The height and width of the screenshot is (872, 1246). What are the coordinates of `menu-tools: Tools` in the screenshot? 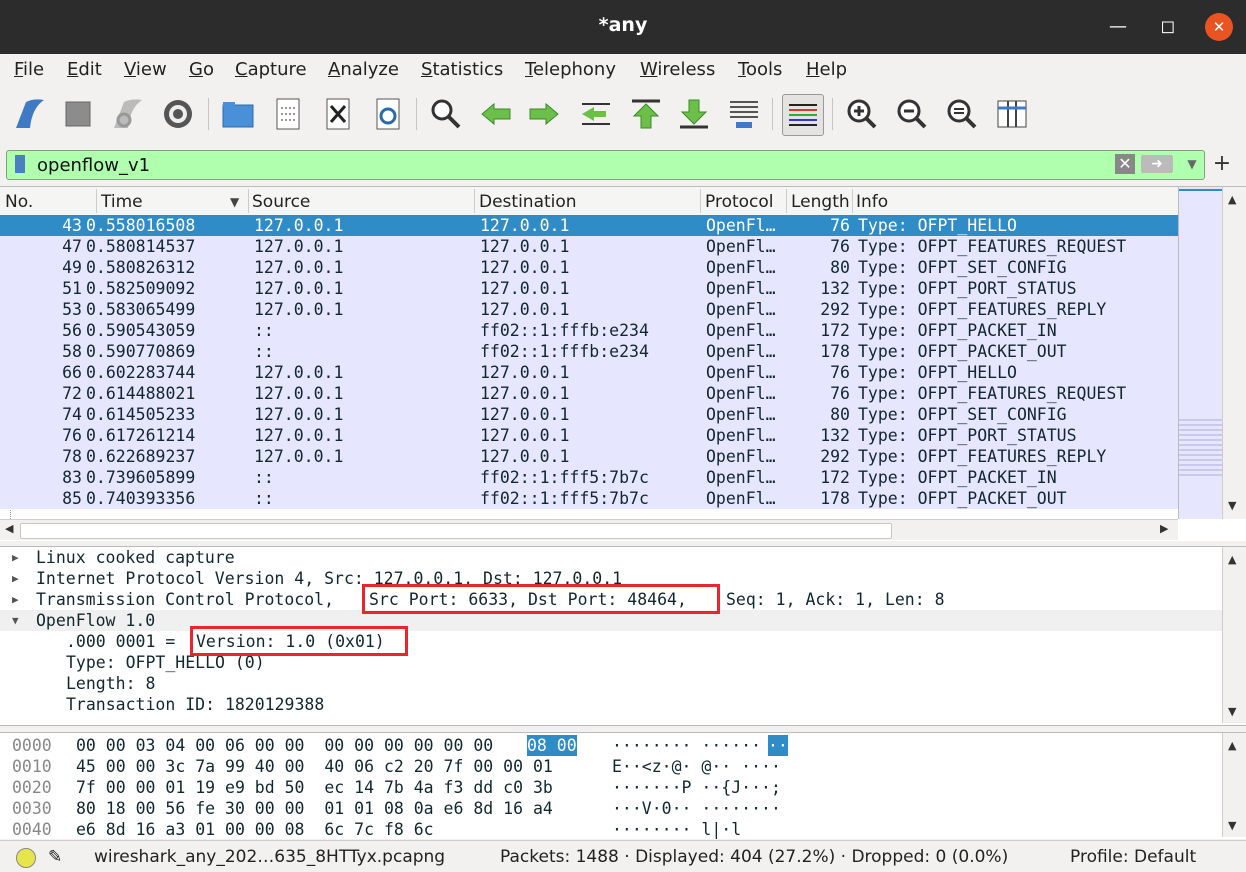 It's located at (760, 69).